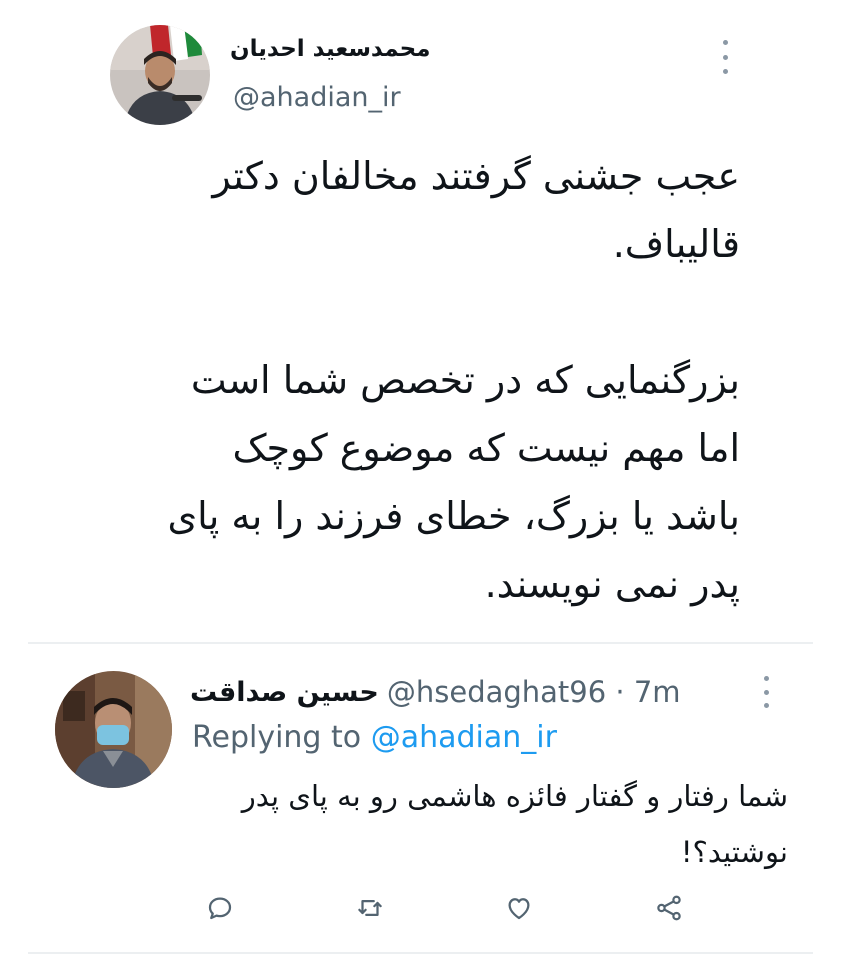 The image size is (855, 960). What do you see at coordinates (476, 176) in the screenshot?
I see `tweet-line: عجب جشنی گرفتند مخالفان دکتر` at bounding box center [476, 176].